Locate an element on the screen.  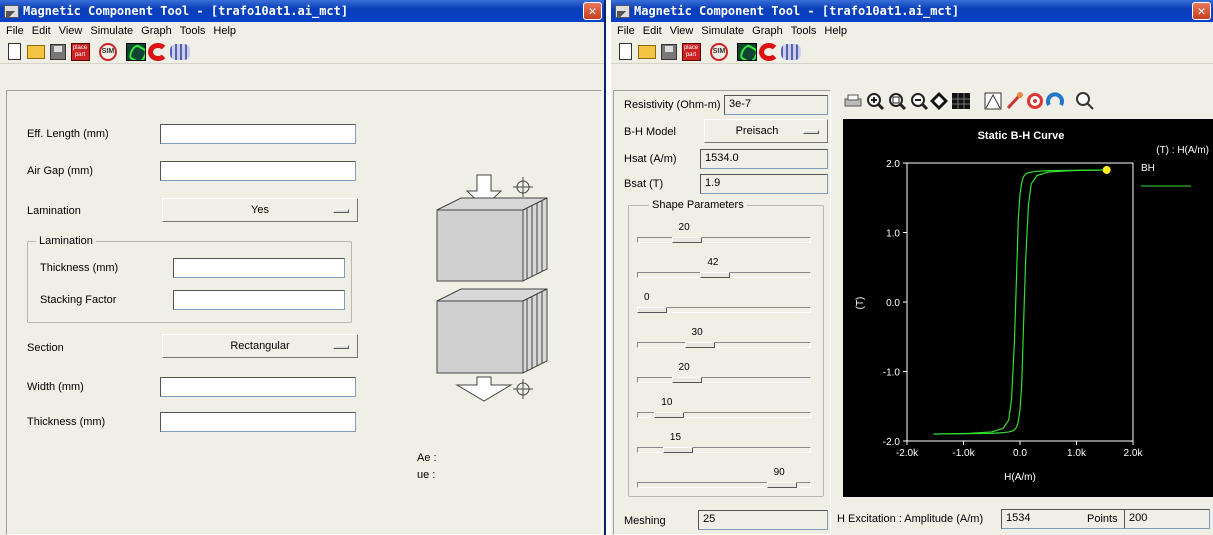
resistivity-field: 3e-7 is located at coordinates (776, 105).